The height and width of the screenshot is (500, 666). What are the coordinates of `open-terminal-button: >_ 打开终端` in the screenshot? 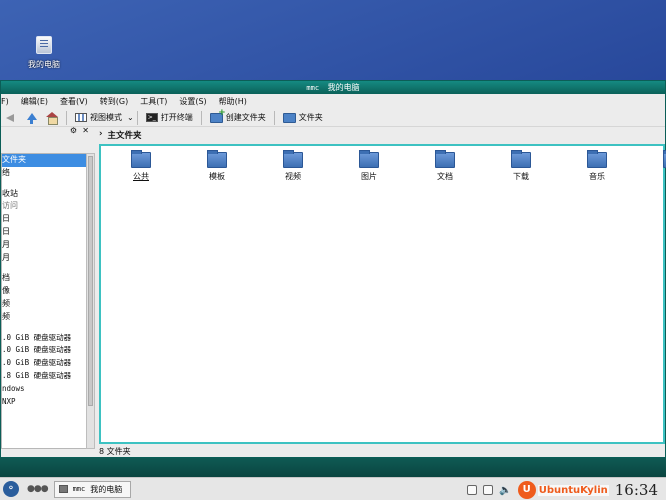 It's located at (169, 118).